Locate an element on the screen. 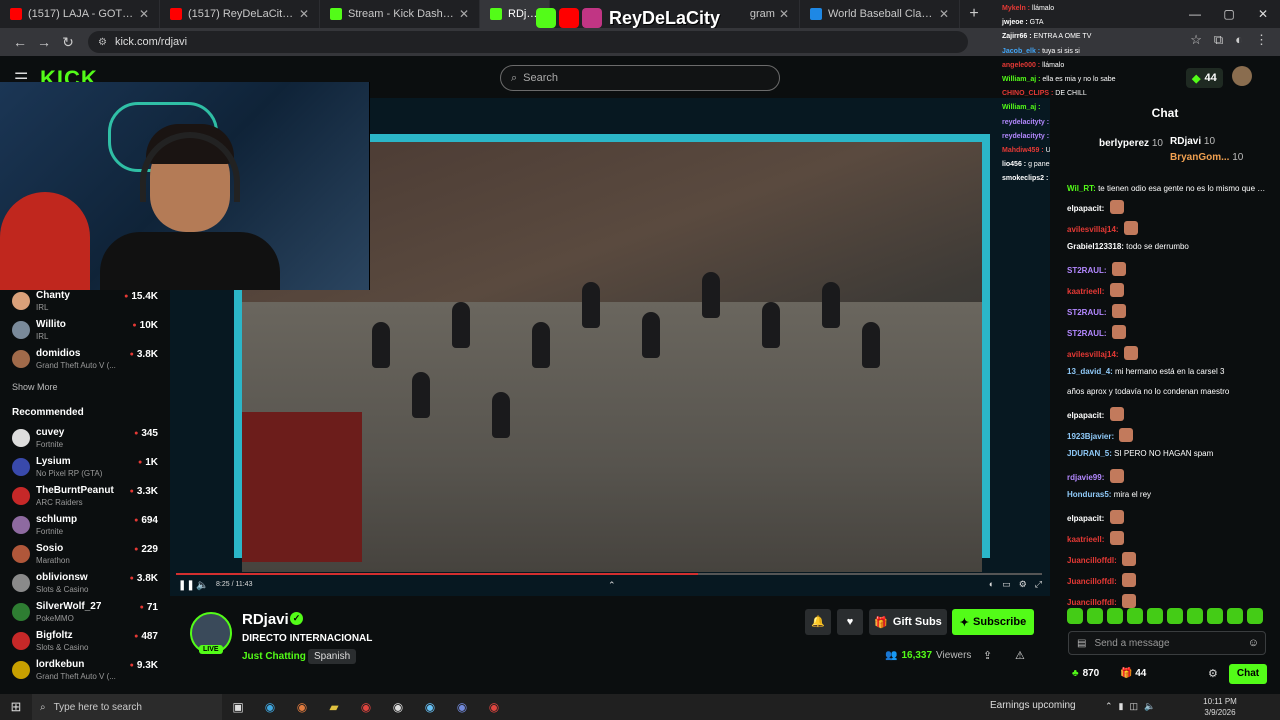 Image resolution: width=1280 pixels, height=720 pixels. channel-name: RDjavi is located at coordinates (265, 619).